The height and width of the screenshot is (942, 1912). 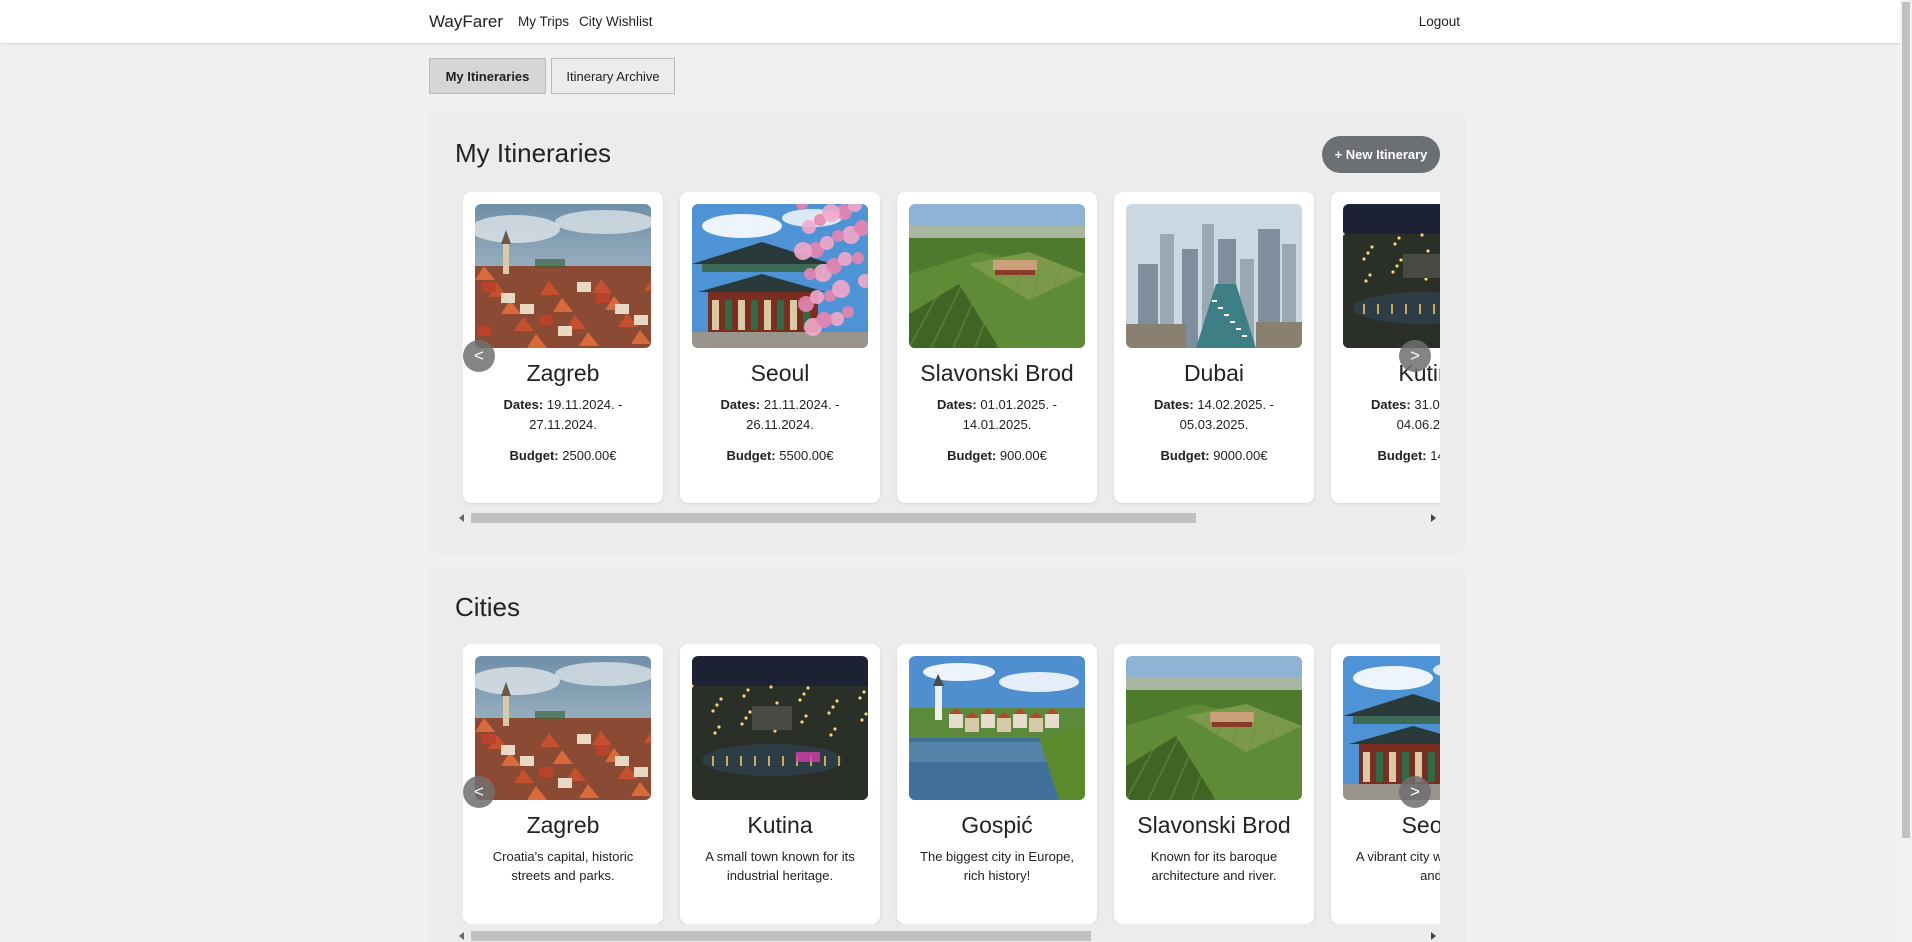 I want to click on cities-next-button: >, so click(x=1415, y=792).